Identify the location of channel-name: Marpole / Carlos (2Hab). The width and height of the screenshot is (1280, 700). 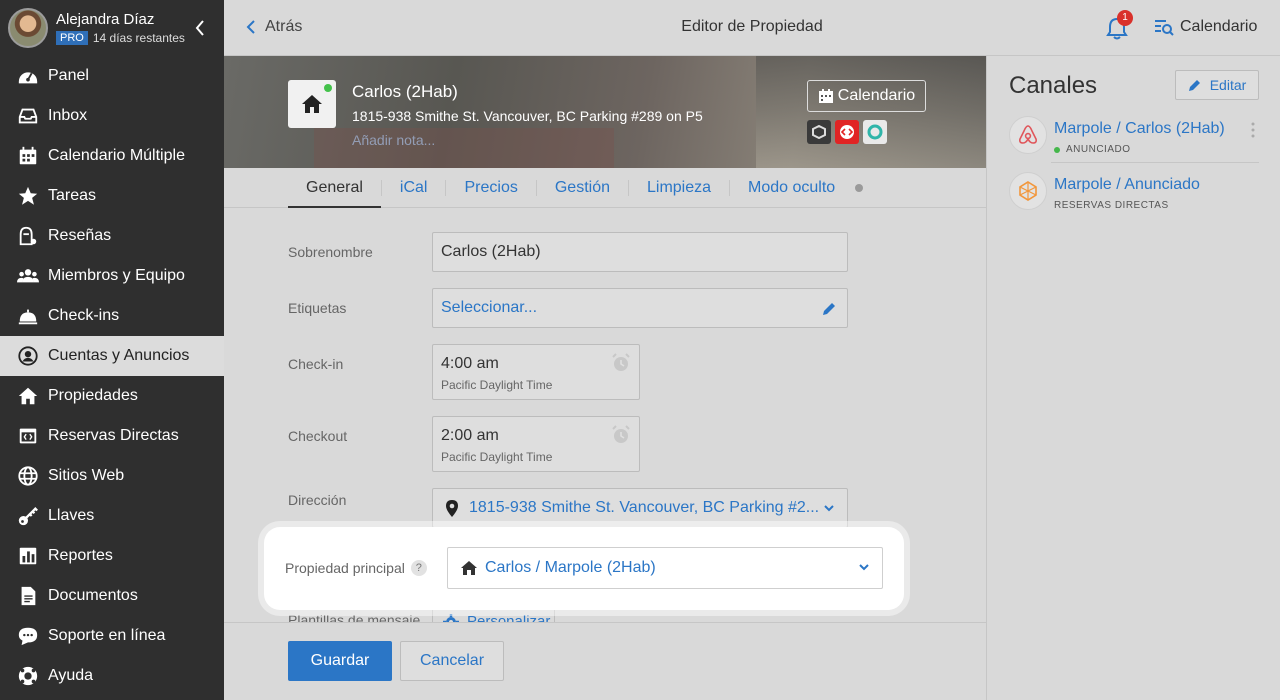
(1139, 129).